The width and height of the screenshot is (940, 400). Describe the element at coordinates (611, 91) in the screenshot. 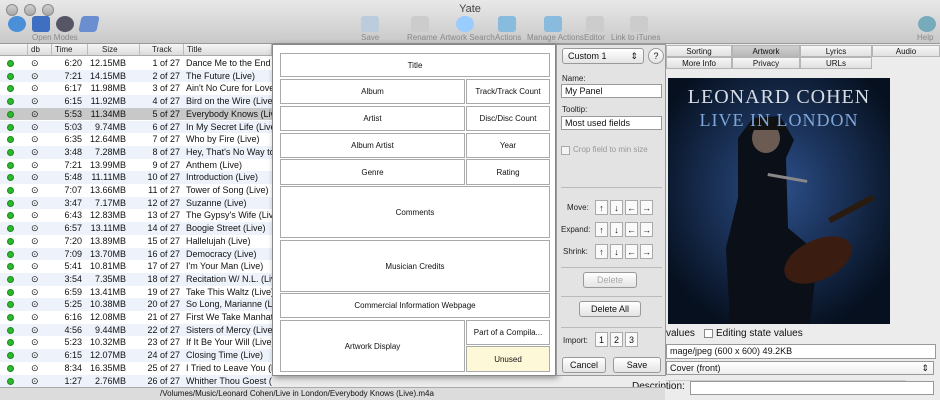

I see `name-field: My Panel` at that location.